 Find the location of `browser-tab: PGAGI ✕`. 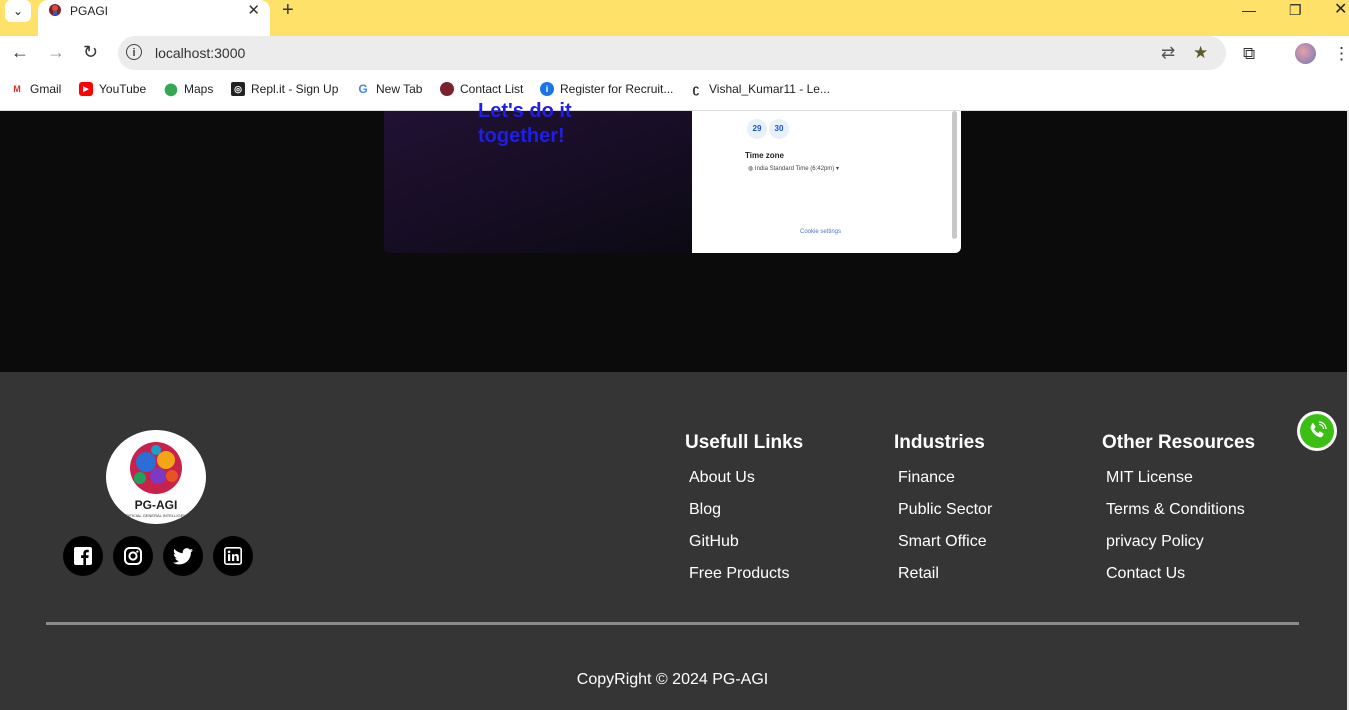

browser-tab: PGAGI ✕ is located at coordinates (154, 18).